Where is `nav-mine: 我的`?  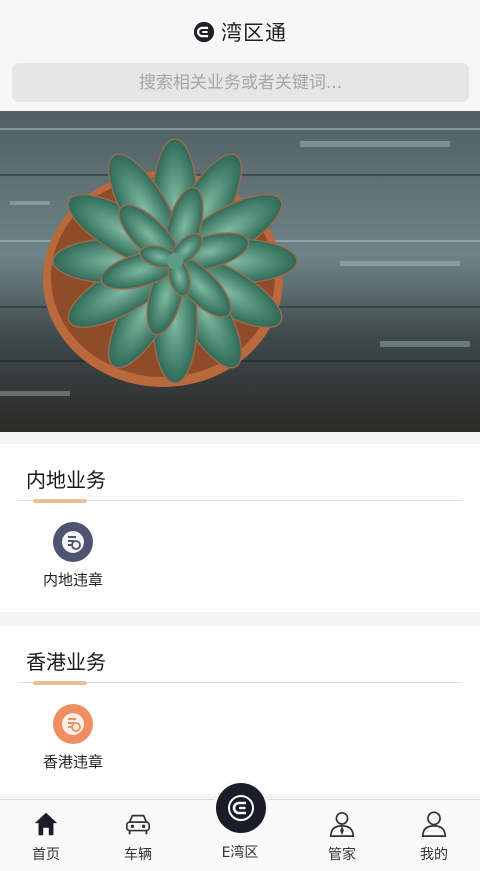
nav-mine: 我的 is located at coordinates (434, 837).